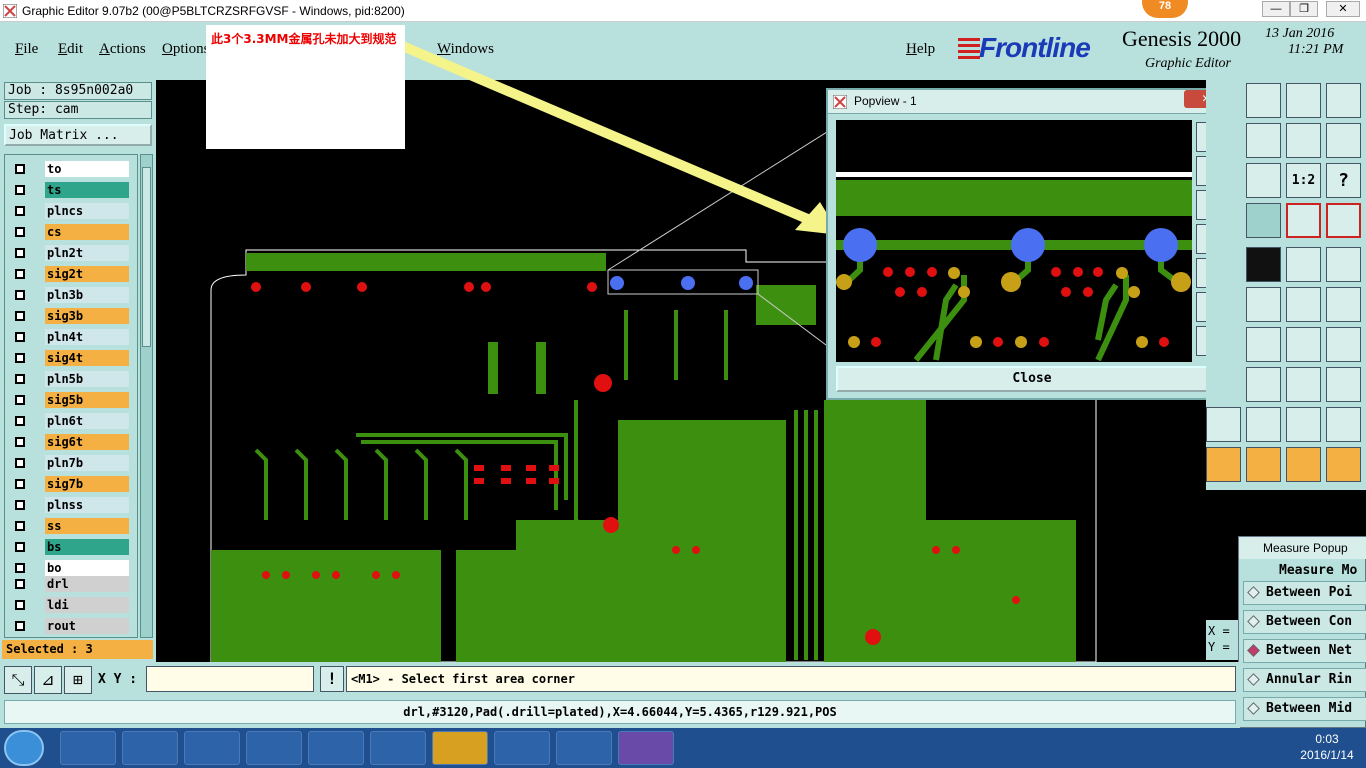  What do you see at coordinates (1303, 344) in the screenshot?
I see `tool-arc-icon` at bounding box center [1303, 344].